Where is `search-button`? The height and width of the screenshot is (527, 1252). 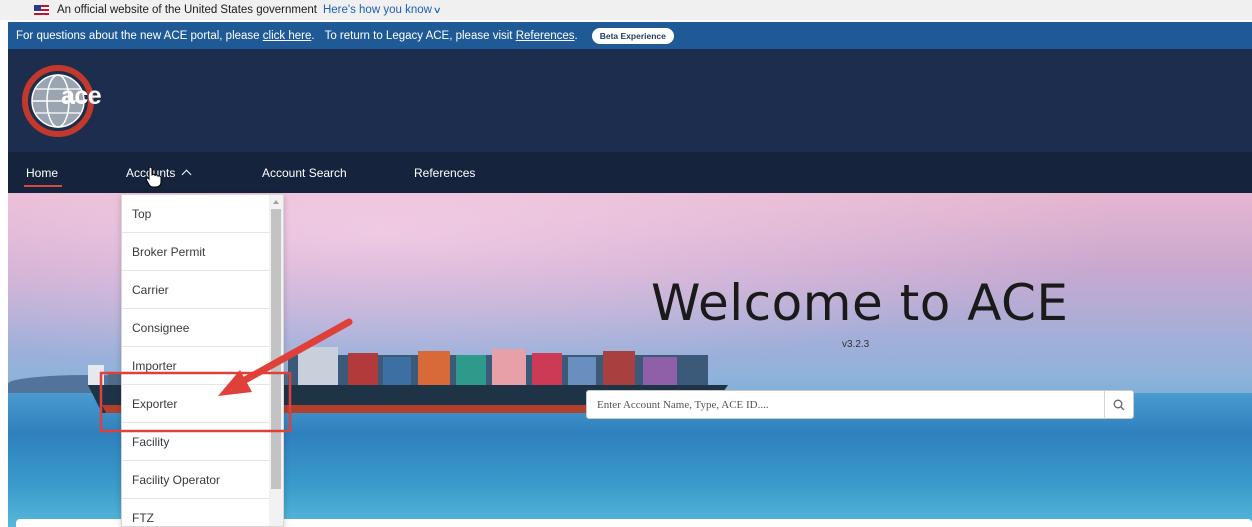 search-button is located at coordinates (1118, 404).